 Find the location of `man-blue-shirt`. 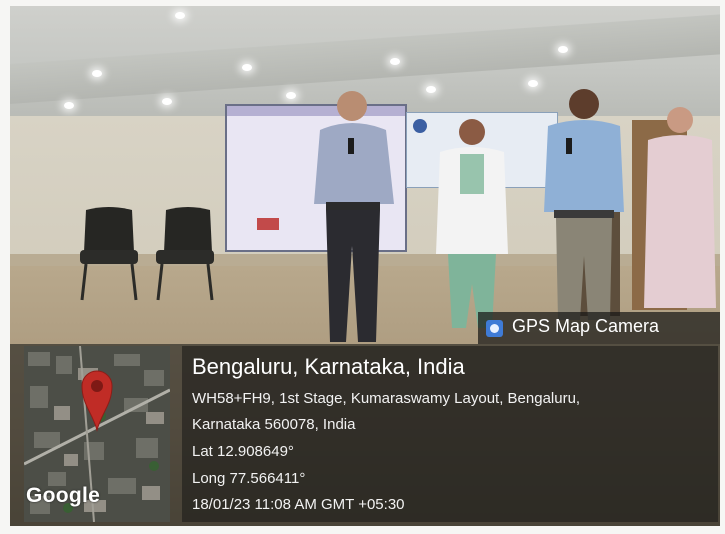

man-blue-shirt is located at coordinates (584, 204).